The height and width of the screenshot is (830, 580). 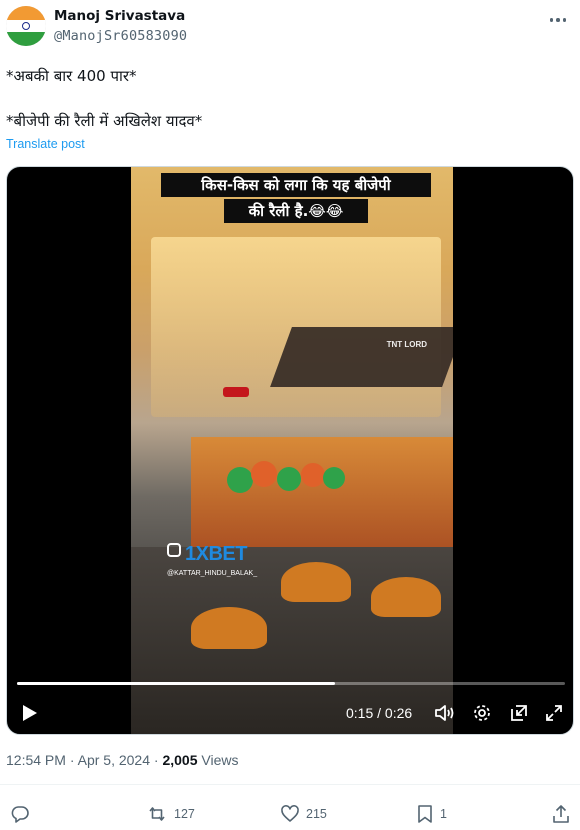 I want to click on video-scene-vehicle, so click(x=322, y=497).